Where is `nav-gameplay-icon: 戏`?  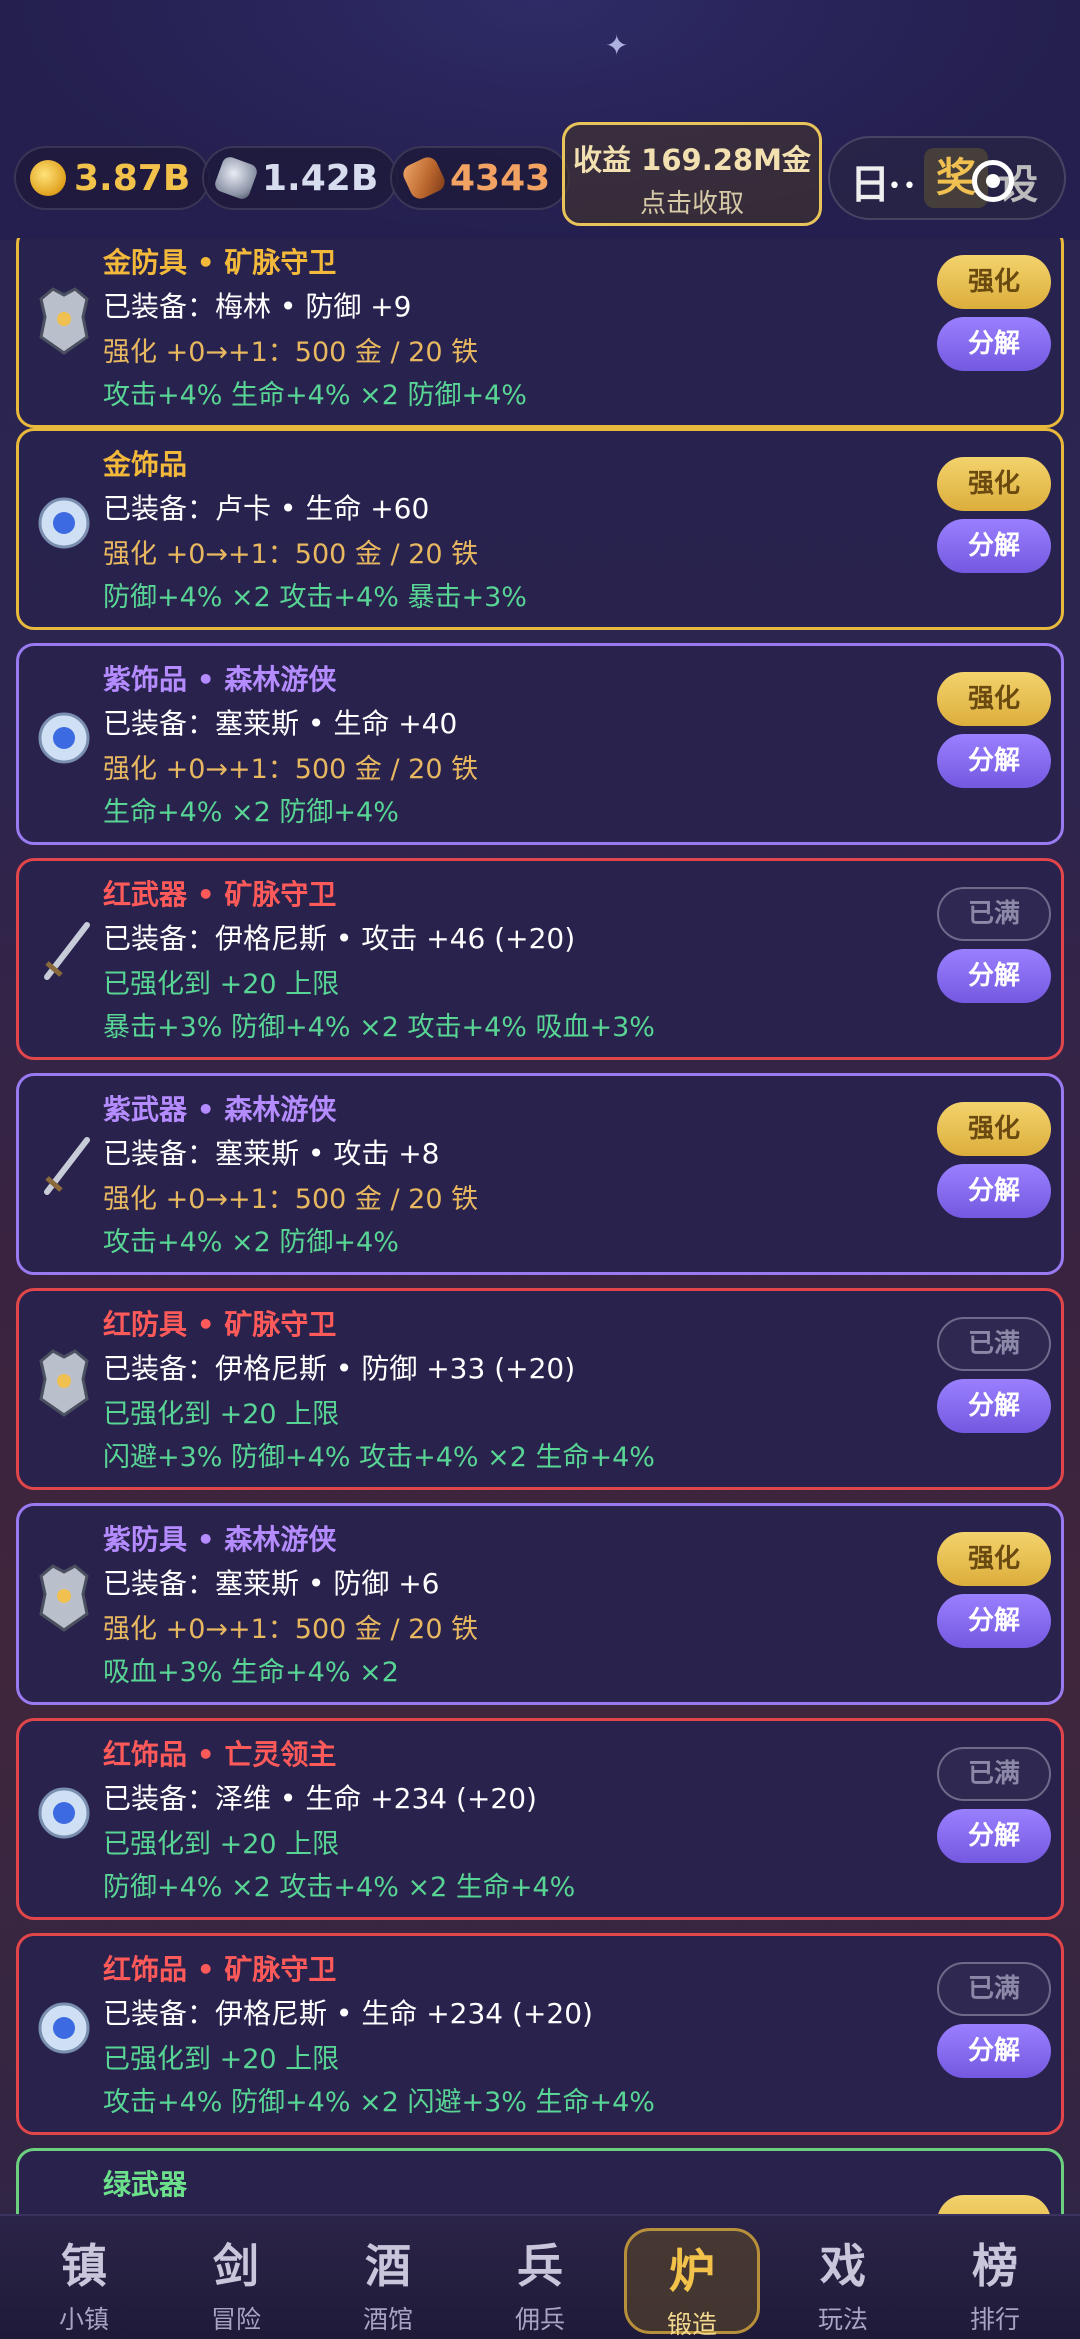
nav-gameplay-icon: 戏 is located at coordinates (843, 2266).